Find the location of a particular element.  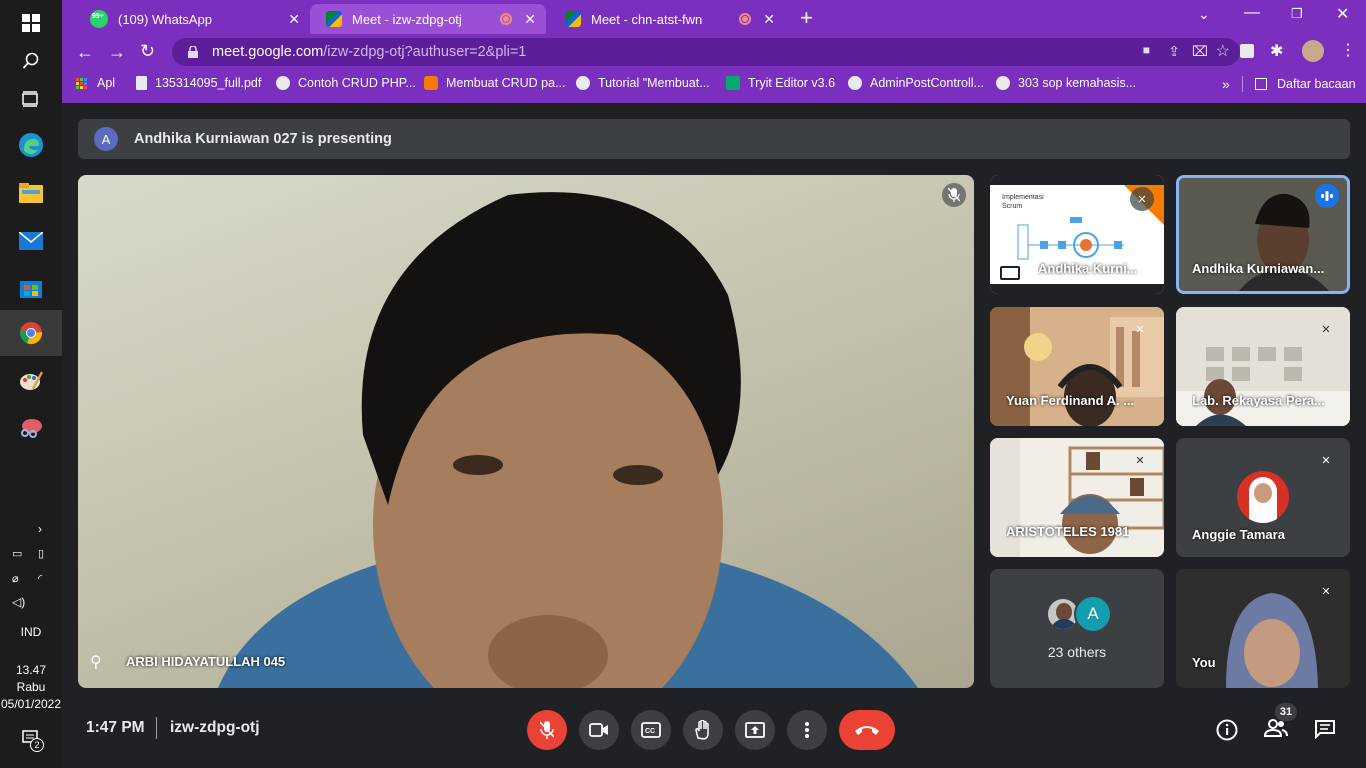

back-button: ← is located at coordinates (85, 52).